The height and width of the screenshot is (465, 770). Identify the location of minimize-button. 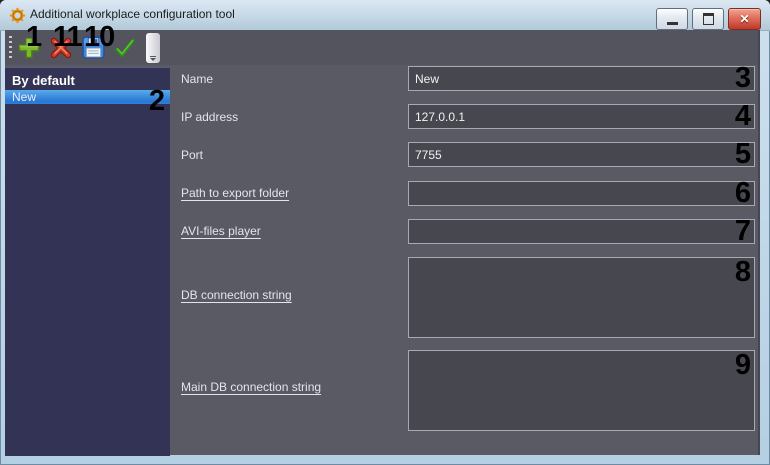
(672, 19).